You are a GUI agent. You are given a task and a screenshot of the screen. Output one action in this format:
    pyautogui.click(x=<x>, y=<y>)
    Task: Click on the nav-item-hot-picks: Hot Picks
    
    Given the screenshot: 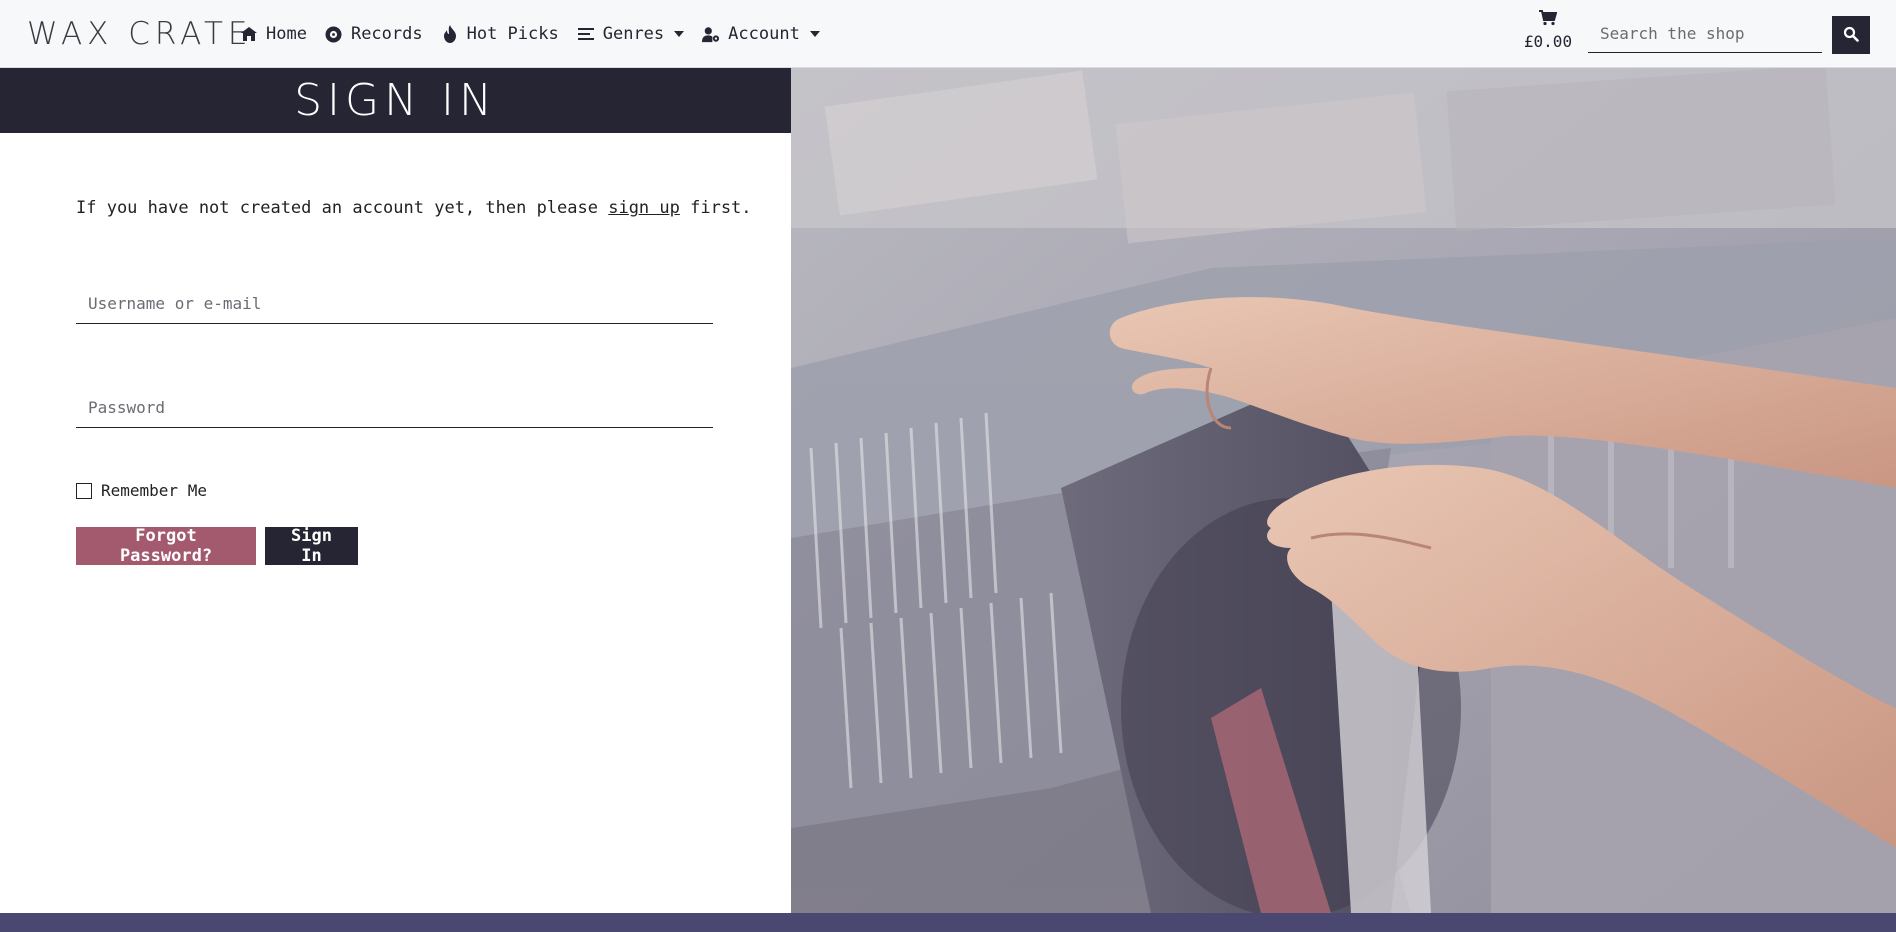 What is the action you would take?
    pyautogui.click(x=500, y=34)
    